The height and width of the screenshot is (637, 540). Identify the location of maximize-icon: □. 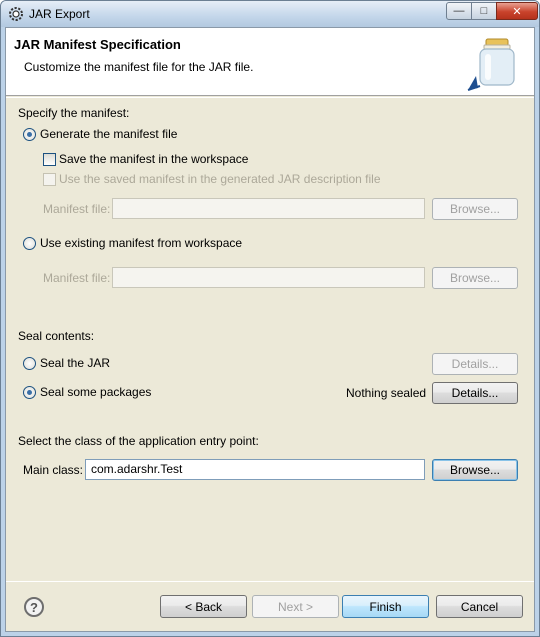
(484, 11).